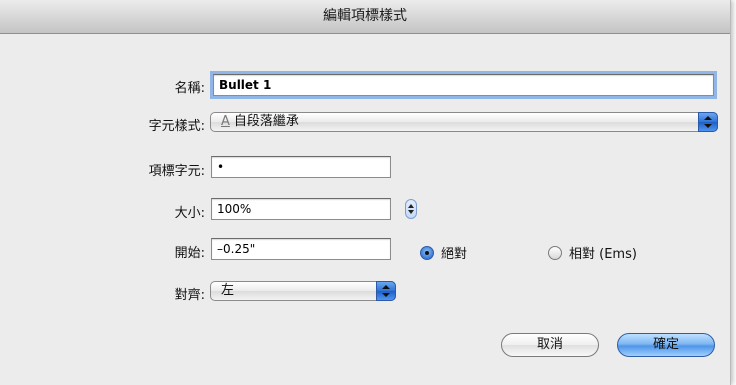  What do you see at coordinates (176, 126) in the screenshot?
I see `char-style-label: 字元樣式:` at bounding box center [176, 126].